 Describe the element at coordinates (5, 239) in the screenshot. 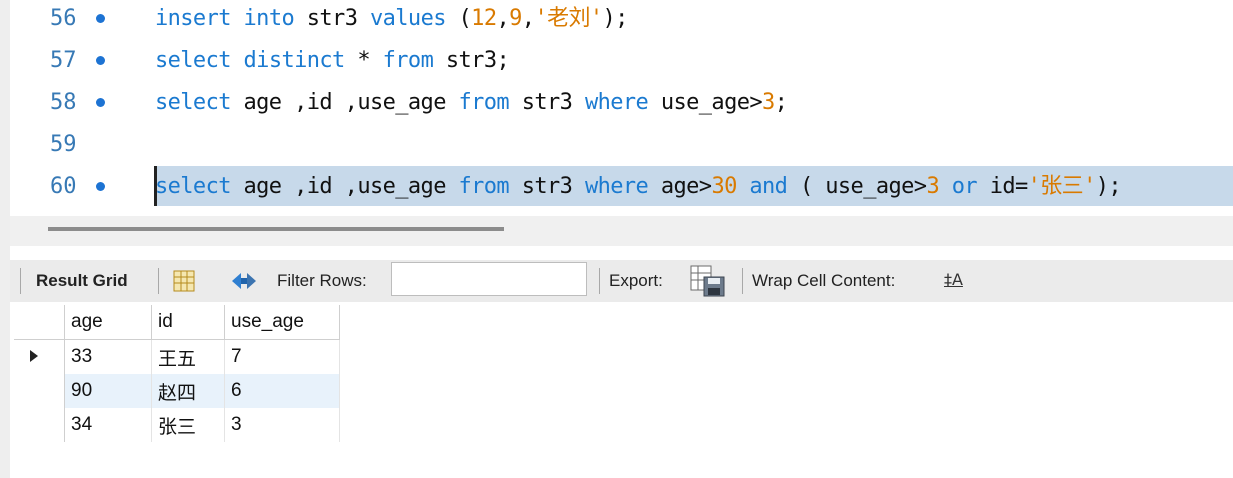

I see `left-gutter-bar` at that location.